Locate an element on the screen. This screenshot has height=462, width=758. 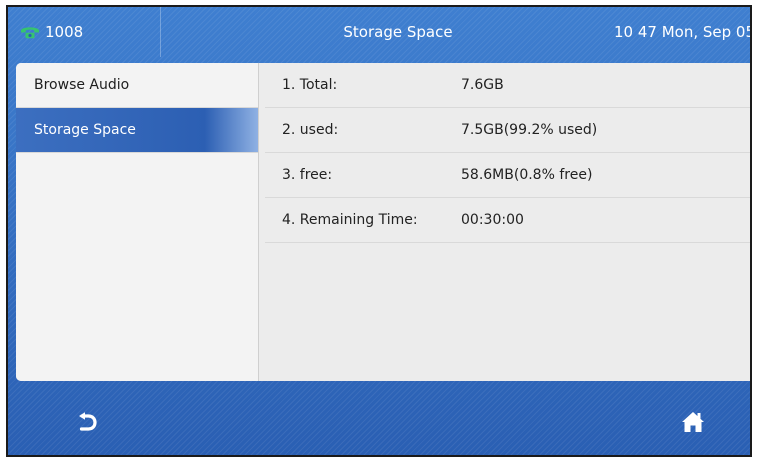
menu-item-browse-audio: Browse Audio is located at coordinates (137, 85).